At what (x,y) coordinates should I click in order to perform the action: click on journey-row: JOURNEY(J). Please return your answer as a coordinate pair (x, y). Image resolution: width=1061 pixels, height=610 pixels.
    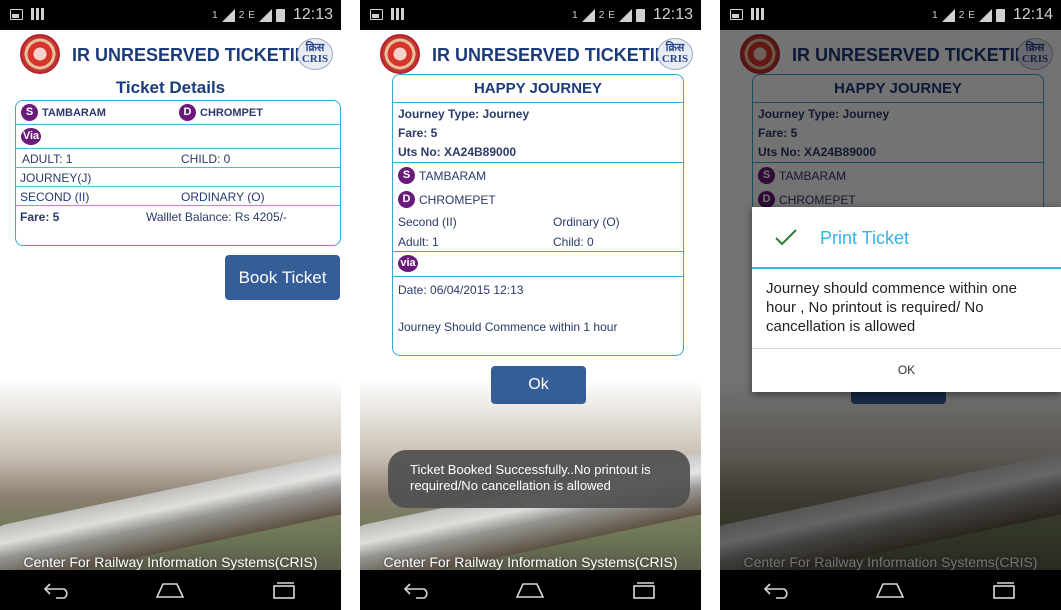
    Looking at the image, I should click on (178, 177).